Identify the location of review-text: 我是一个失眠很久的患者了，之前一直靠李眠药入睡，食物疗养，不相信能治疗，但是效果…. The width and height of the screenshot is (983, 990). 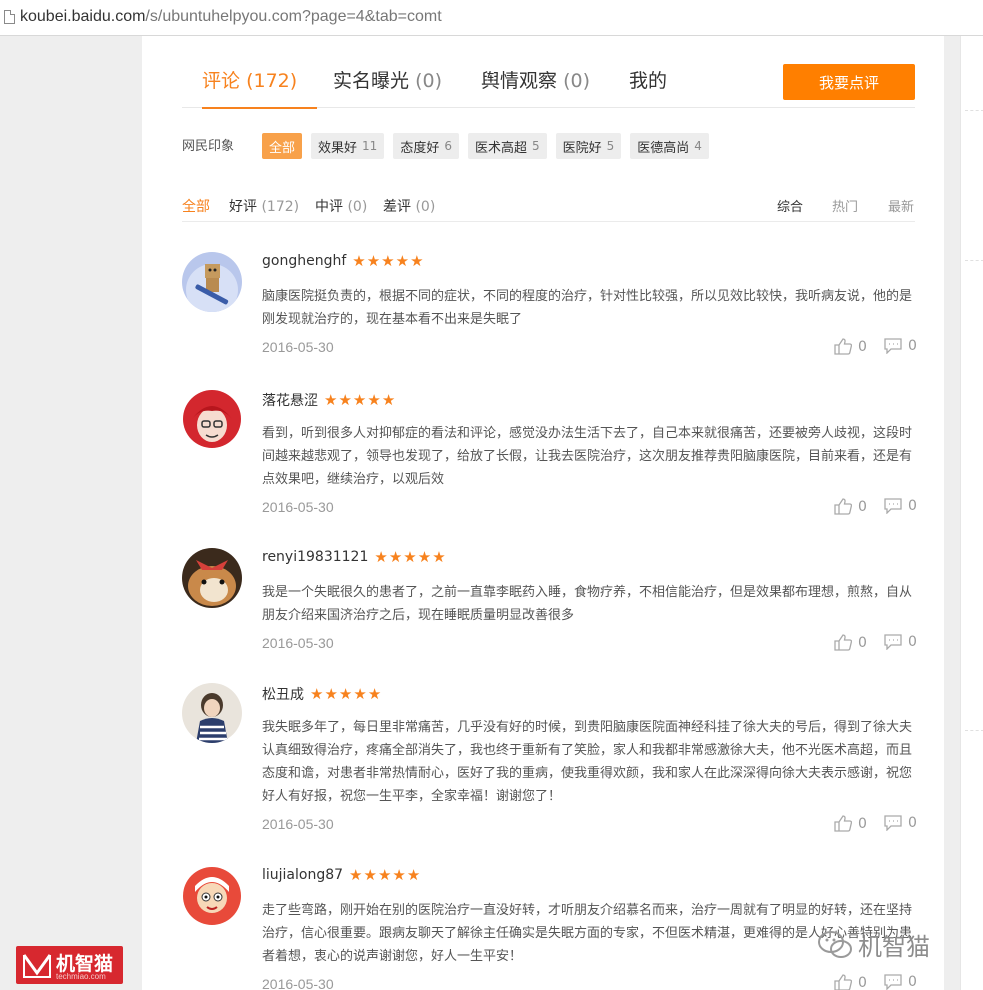
(587, 604).